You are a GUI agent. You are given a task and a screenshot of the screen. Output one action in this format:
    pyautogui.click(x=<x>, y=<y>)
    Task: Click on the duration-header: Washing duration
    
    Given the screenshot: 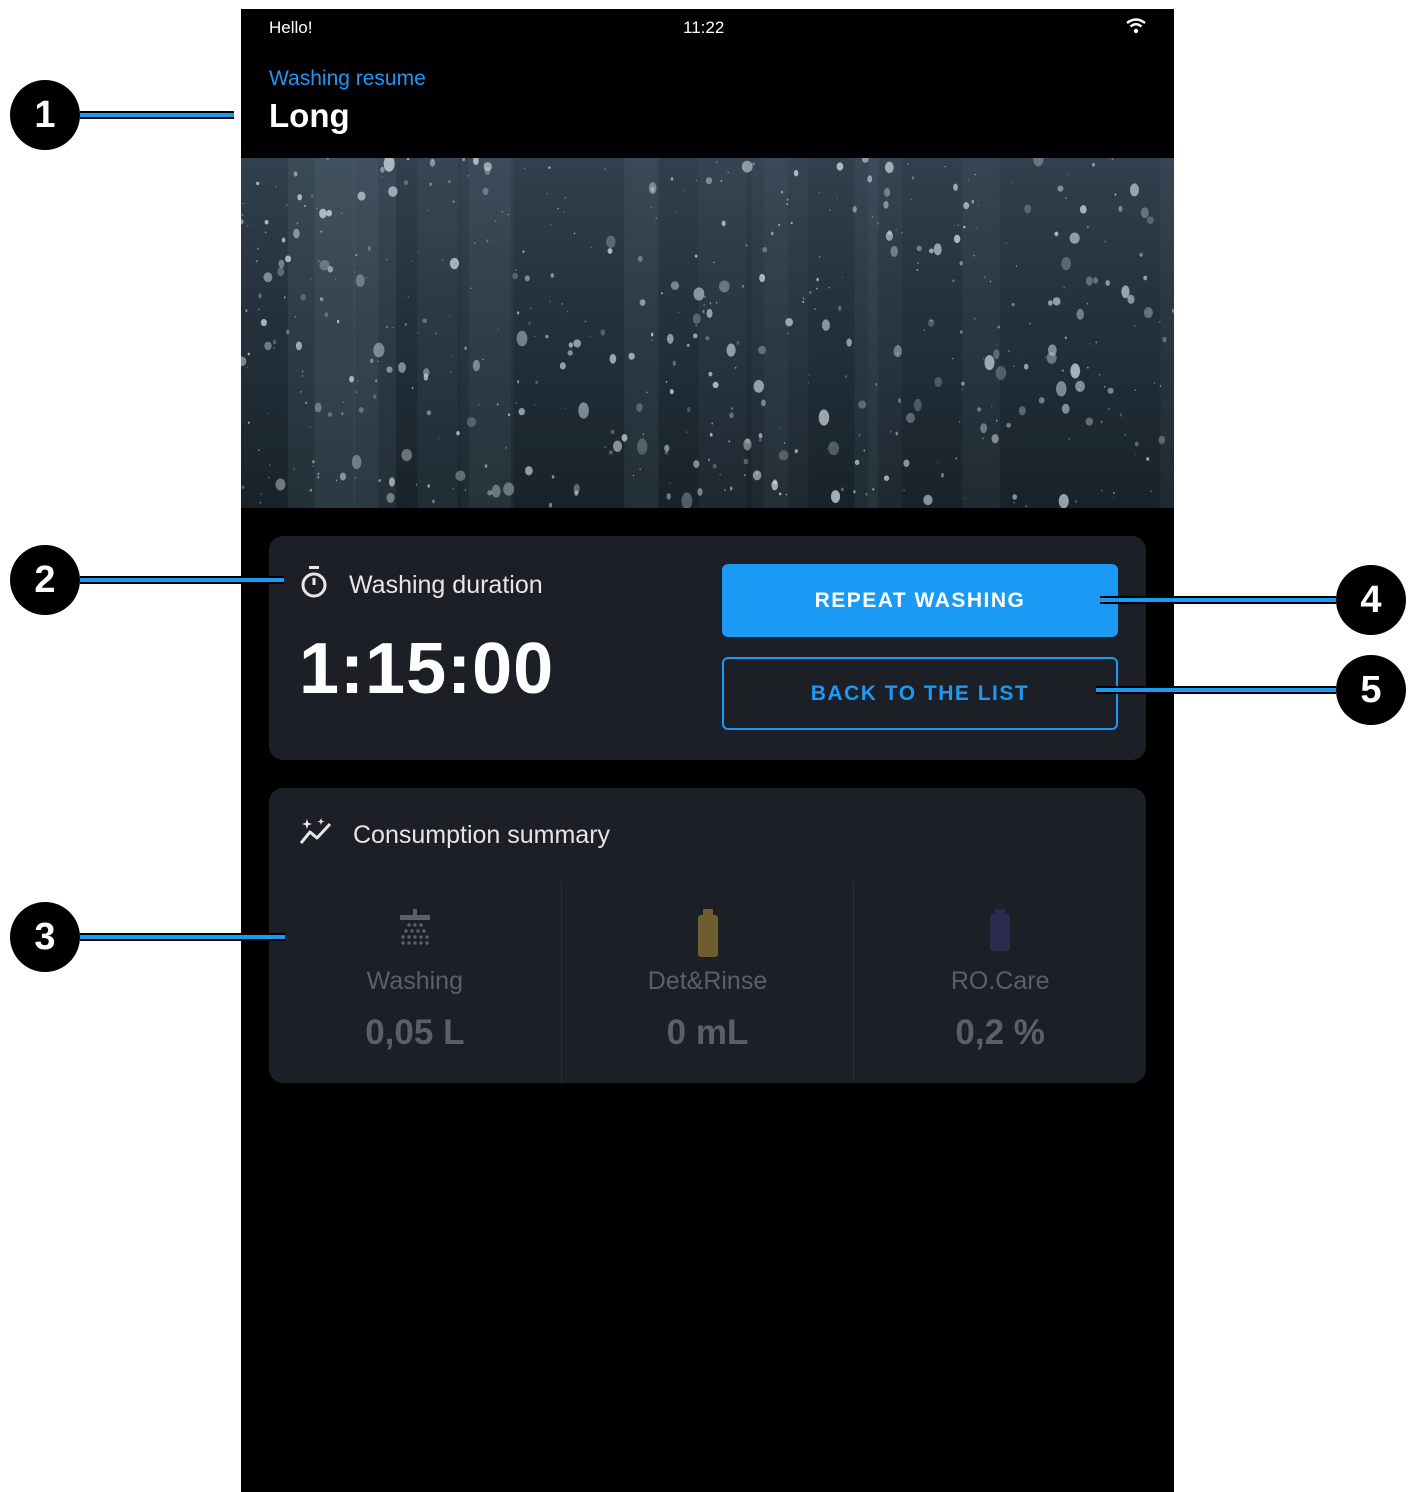 What is the action you would take?
    pyautogui.click(x=421, y=585)
    